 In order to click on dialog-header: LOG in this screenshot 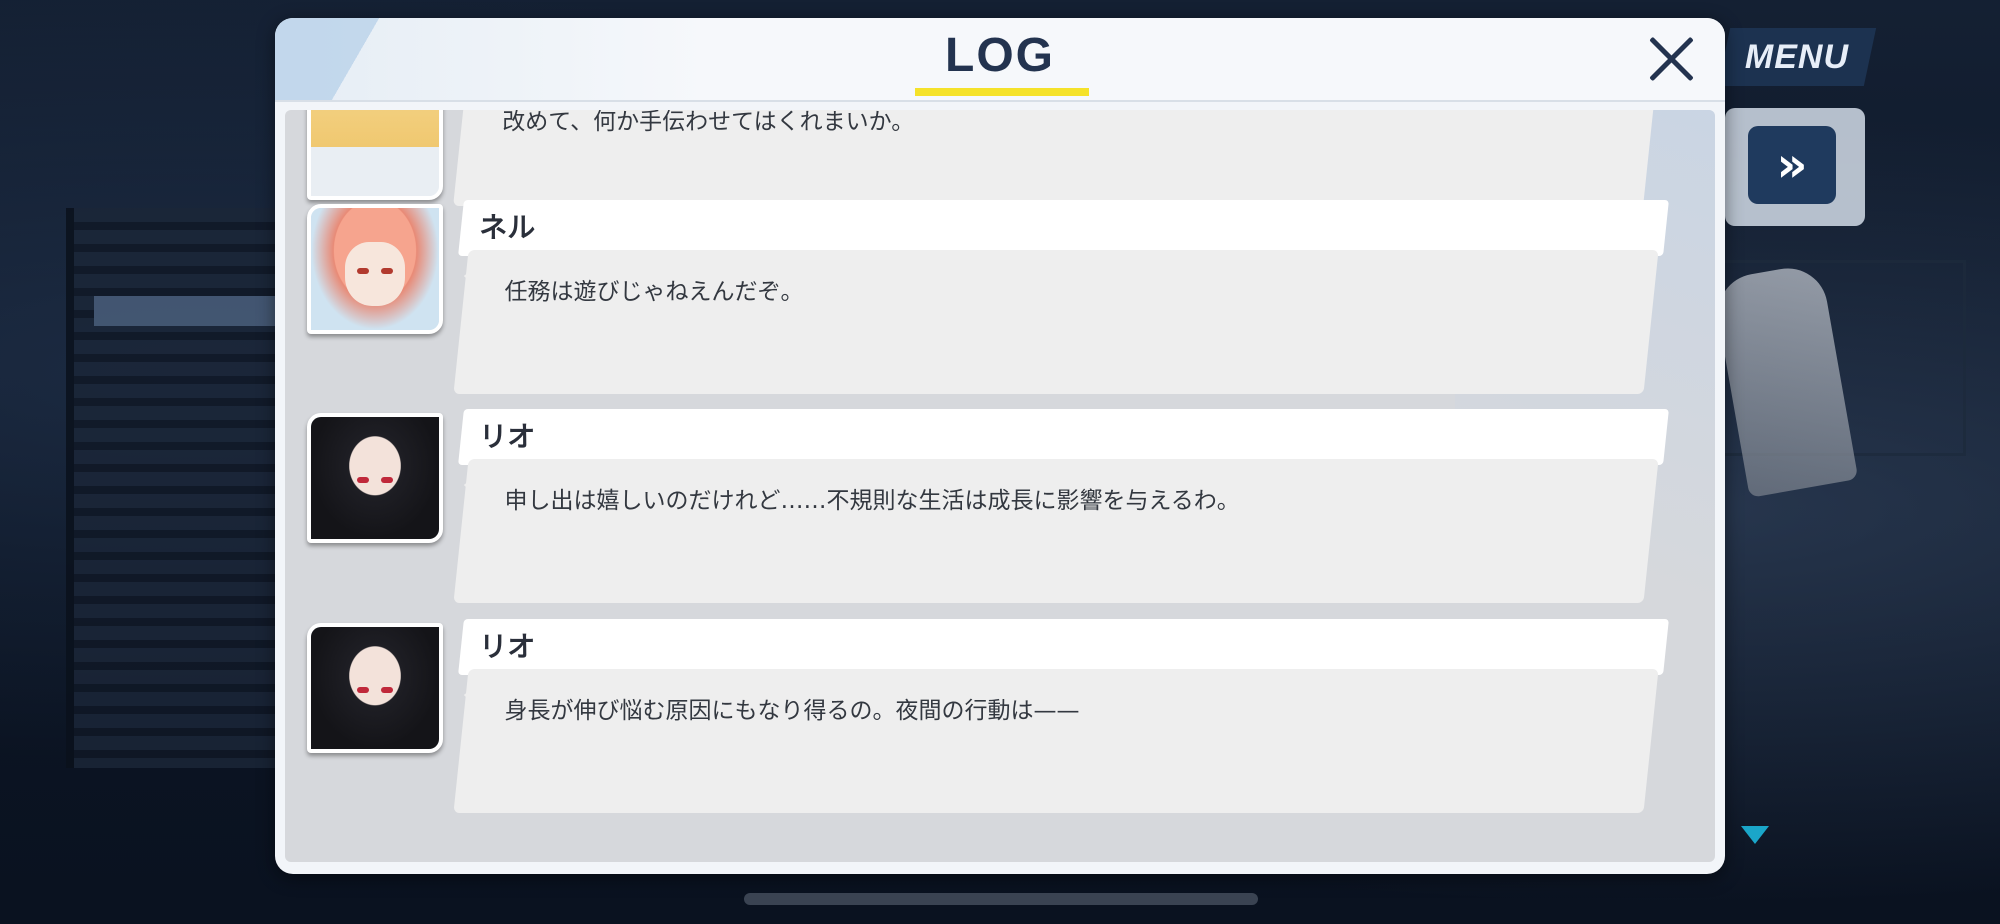, I will do `click(1000, 60)`.